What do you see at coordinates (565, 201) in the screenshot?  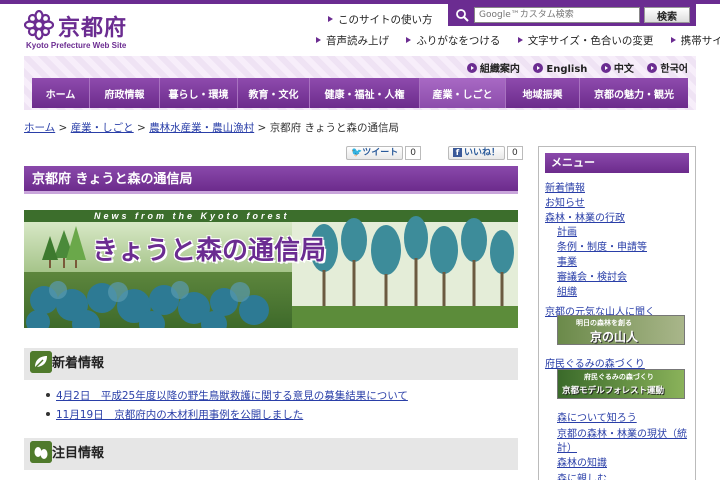 I see `sidebar-link-notices: お知らせ` at bounding box center [565, 201].